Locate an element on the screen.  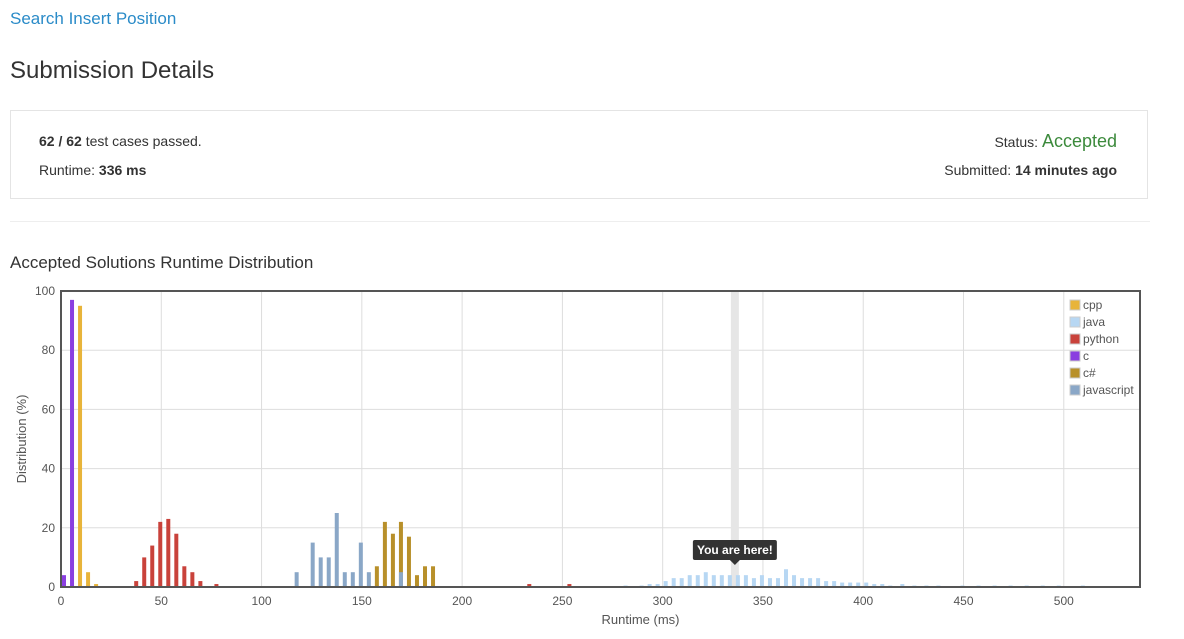
submitted-label: Submitted: is located at coordinates (978, 170).